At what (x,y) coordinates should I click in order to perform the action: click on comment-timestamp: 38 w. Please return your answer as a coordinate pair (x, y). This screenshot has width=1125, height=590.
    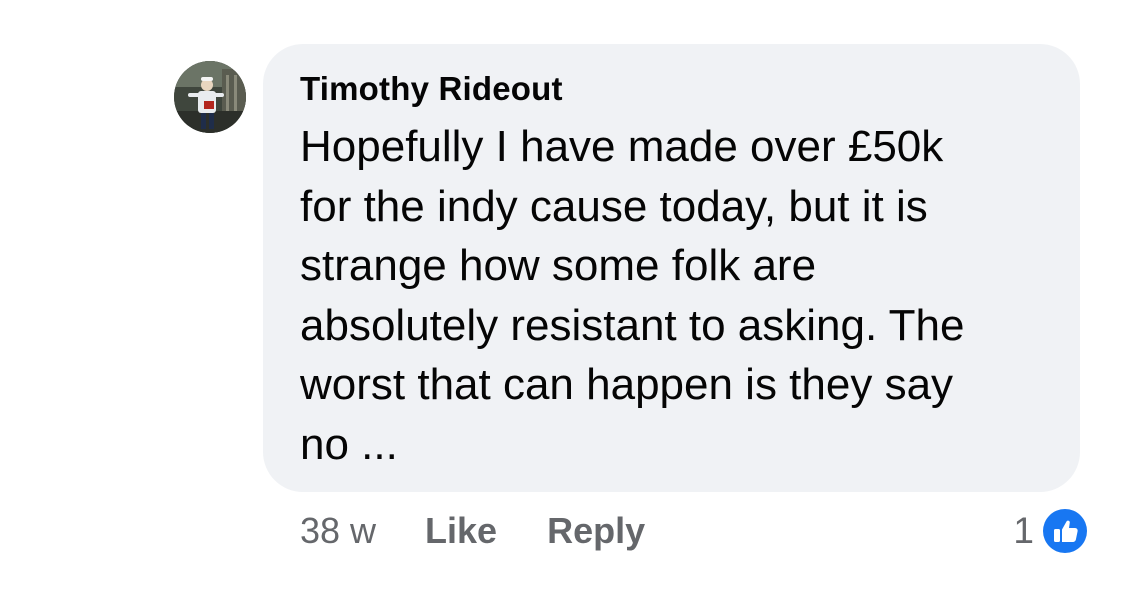
    Looking at the image, I should click on (338, 531).